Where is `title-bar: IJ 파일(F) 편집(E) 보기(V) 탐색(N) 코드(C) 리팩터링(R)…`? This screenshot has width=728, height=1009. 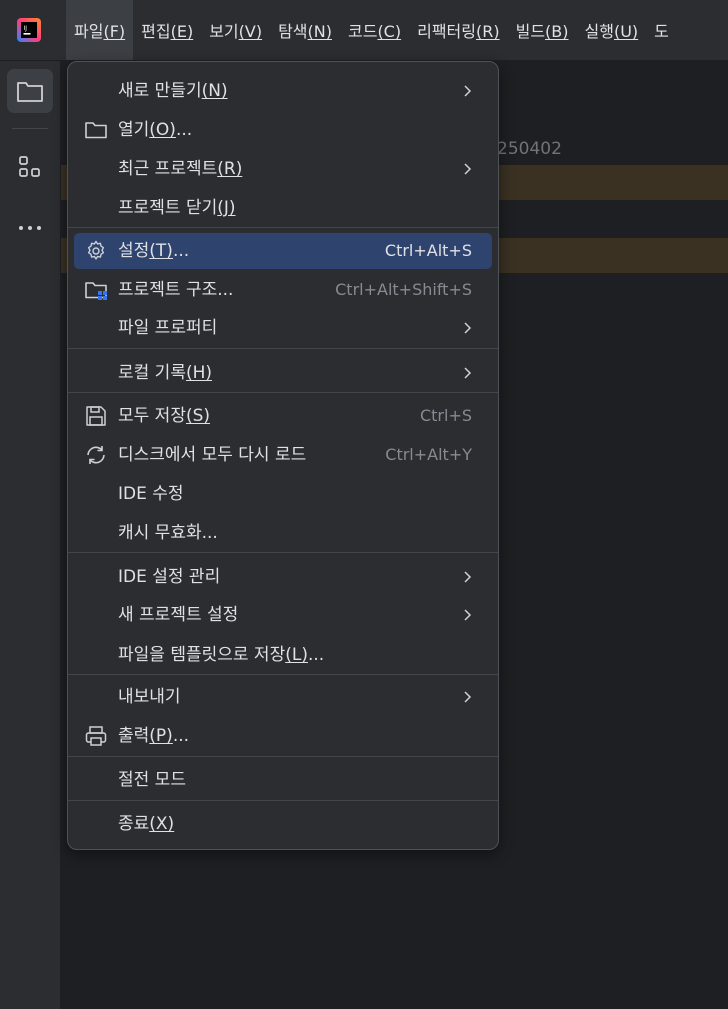 title-bar: IJ 파일(F) 편집(E) 보기(V) 탐색(N) 코드(C) 리팩터링(R)… is located at coordinates (364, 30).